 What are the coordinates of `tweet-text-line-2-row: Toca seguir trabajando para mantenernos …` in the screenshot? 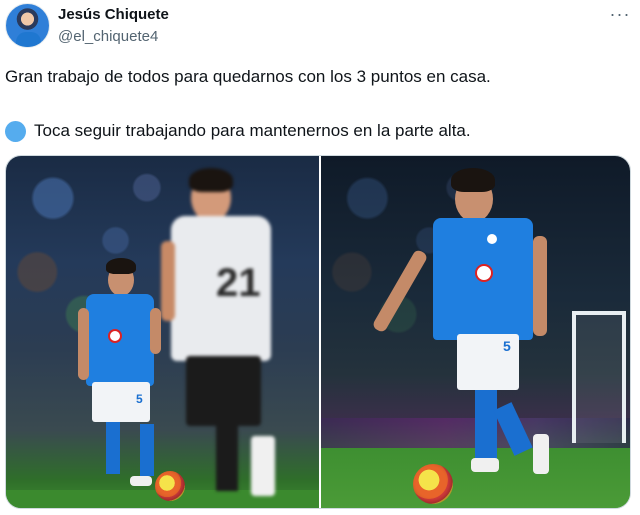 It's located at (238, 131).